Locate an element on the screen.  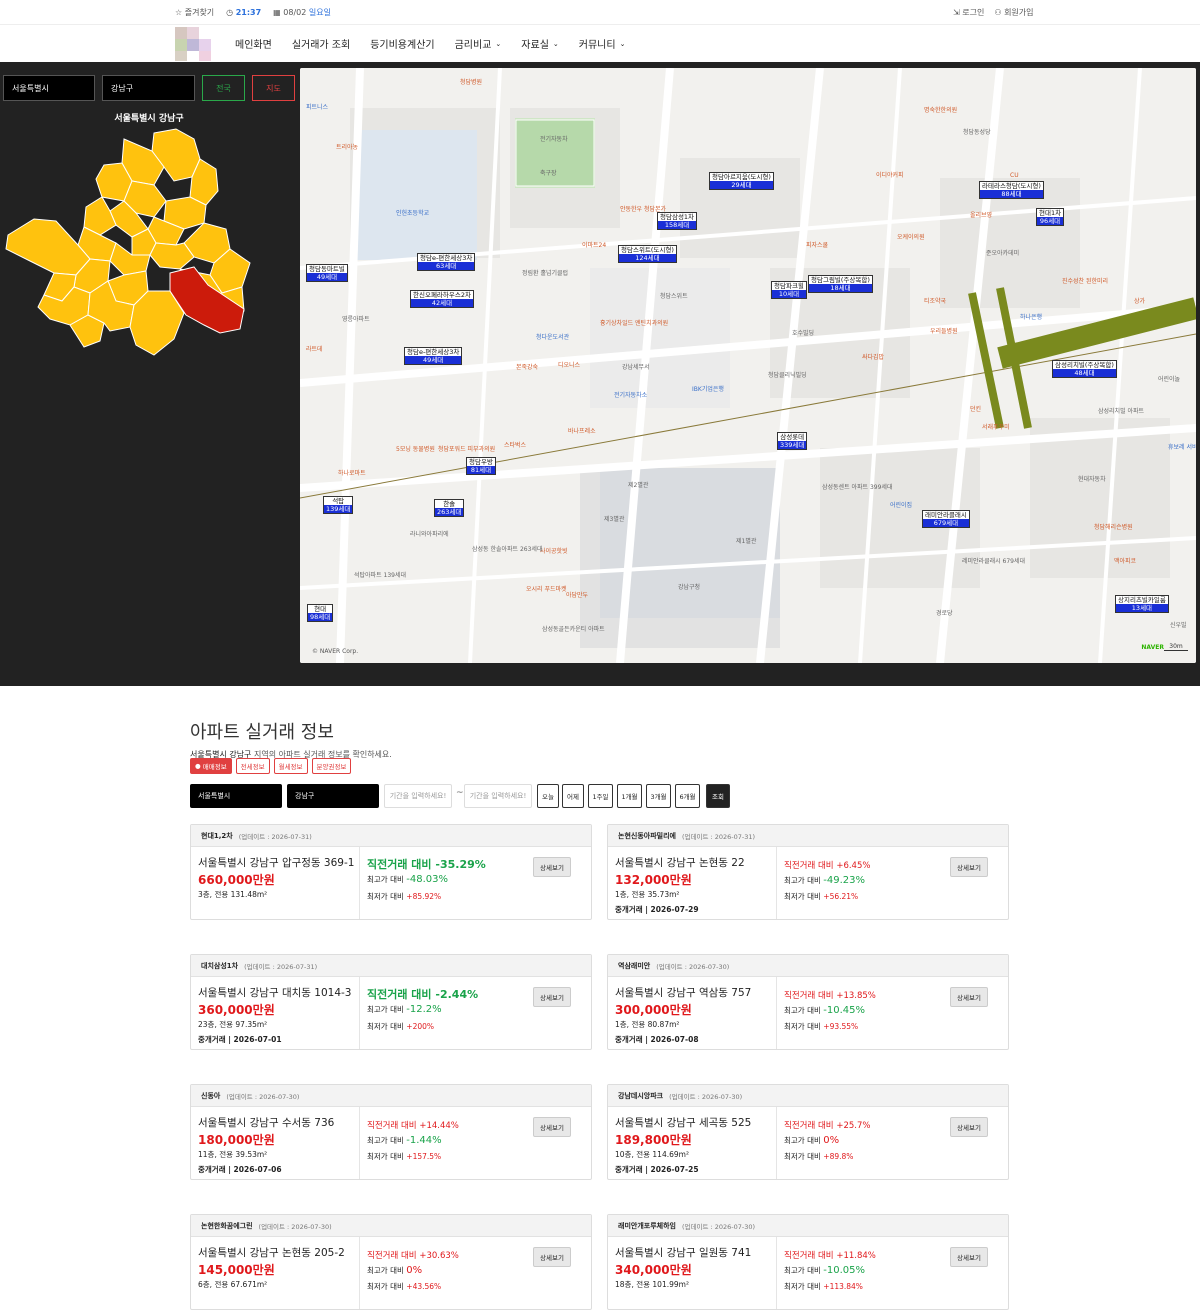
map-poi: 안동한우 청담본가 is located at coordinates (643, 209).